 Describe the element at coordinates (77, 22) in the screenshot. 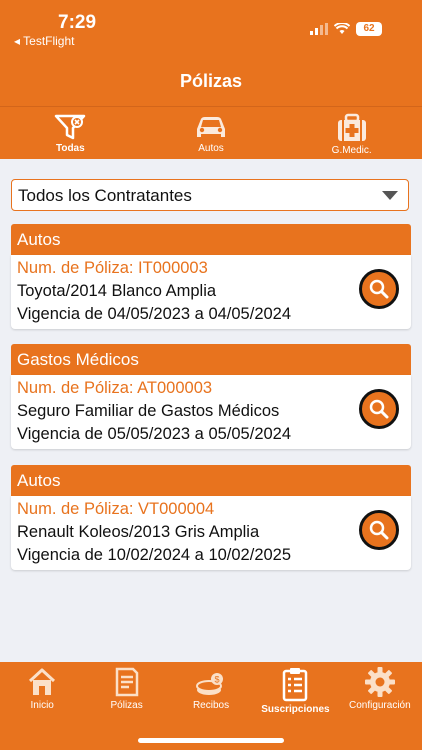

I see `status-time: 7:29` at that location.